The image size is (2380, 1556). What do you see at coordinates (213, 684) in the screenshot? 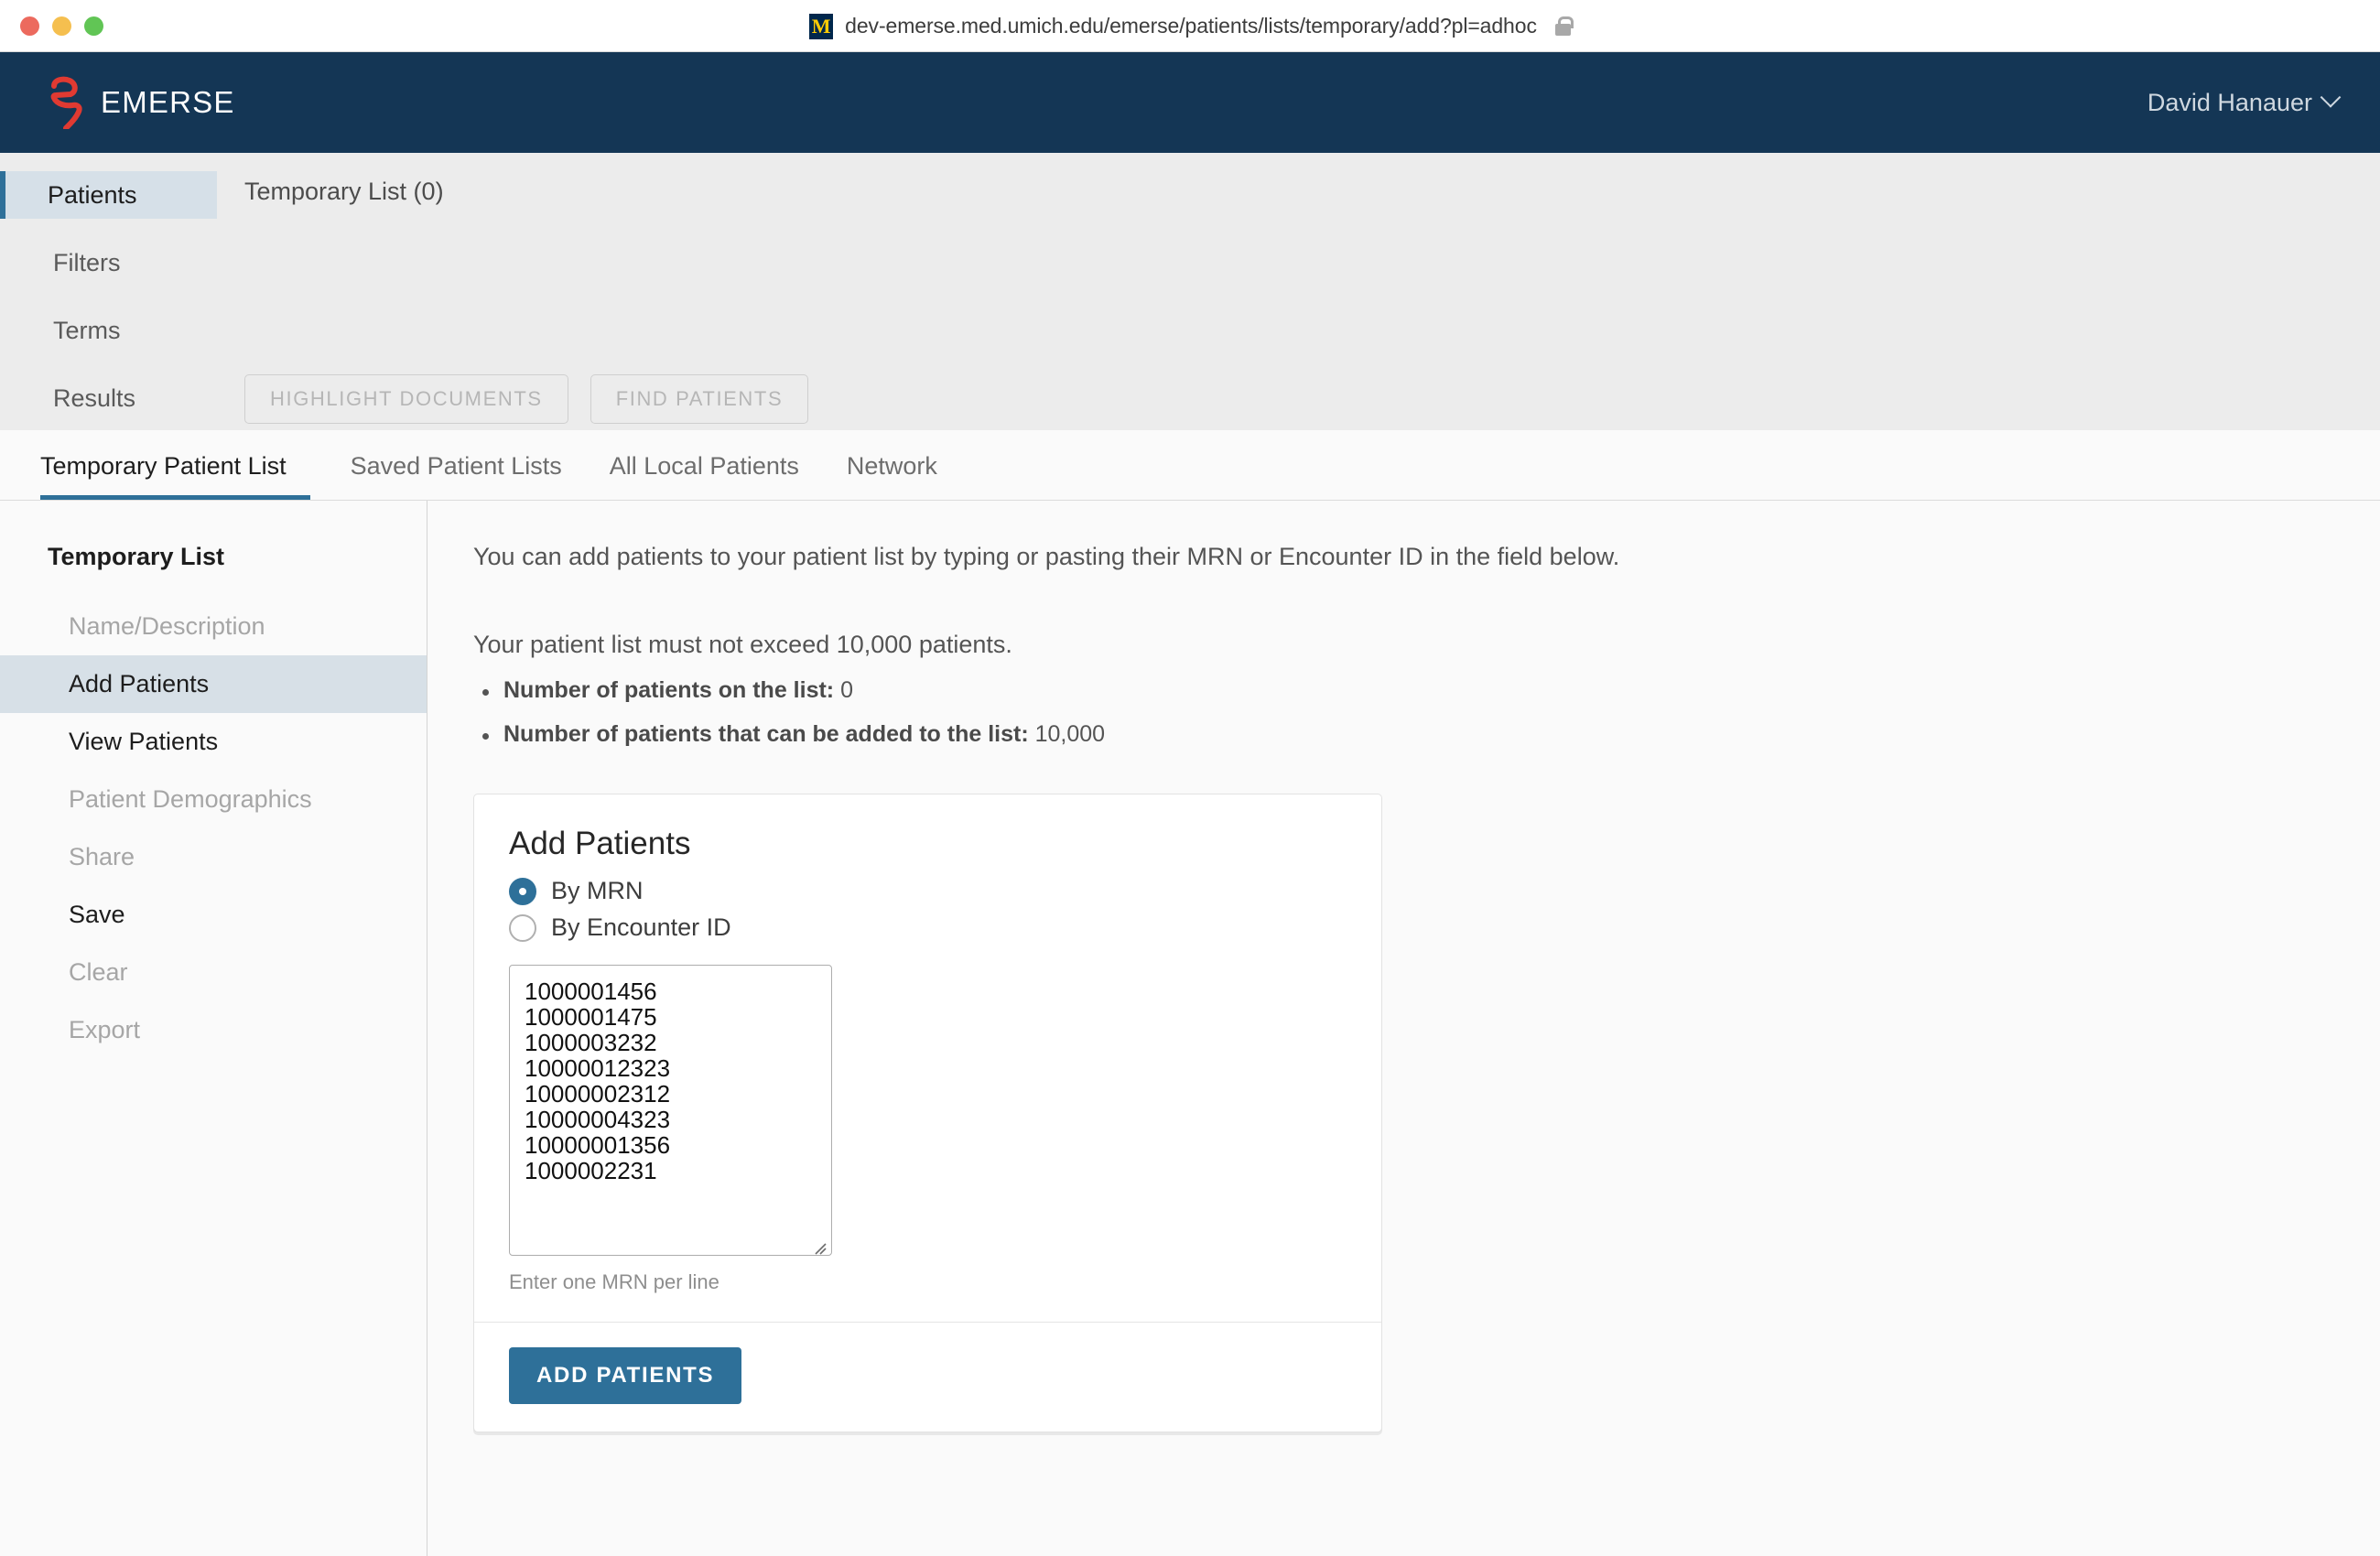
I see `sidebar-item-add-patients: Add Patients` at bounding box center [213, 684].